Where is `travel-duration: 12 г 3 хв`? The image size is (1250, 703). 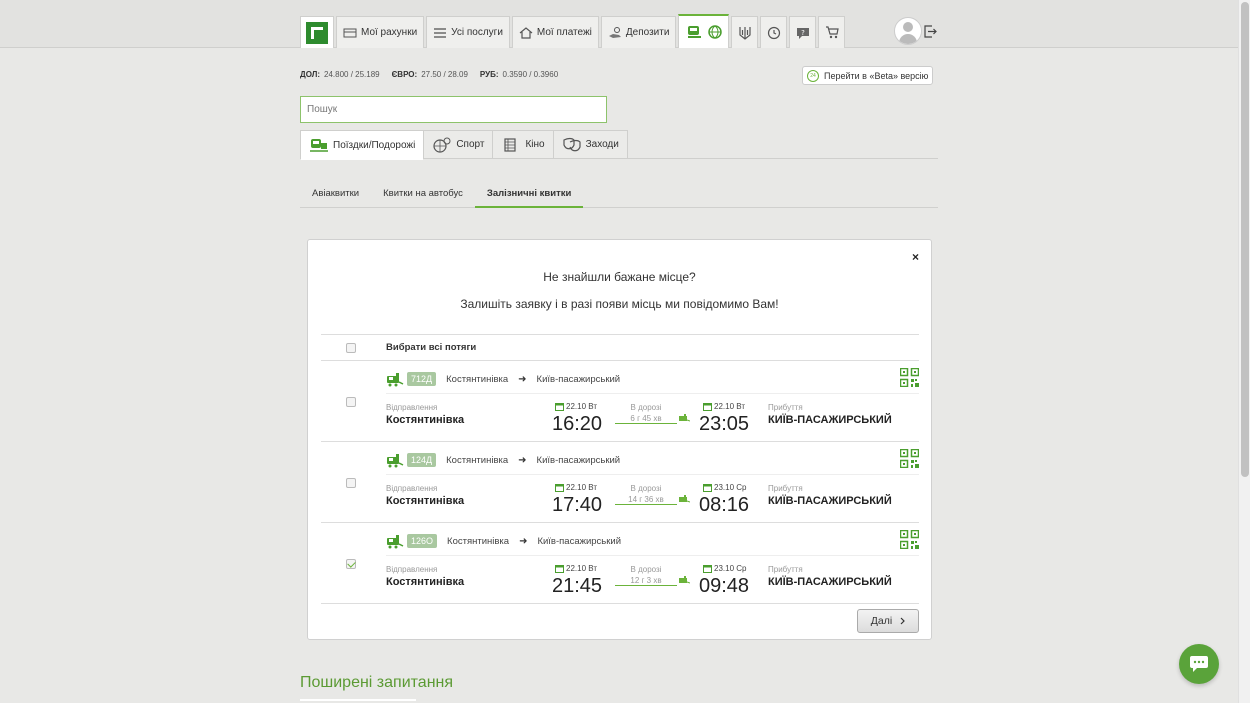
travel-duration: 12 г 3 хв is located at coordinates (646, 581).